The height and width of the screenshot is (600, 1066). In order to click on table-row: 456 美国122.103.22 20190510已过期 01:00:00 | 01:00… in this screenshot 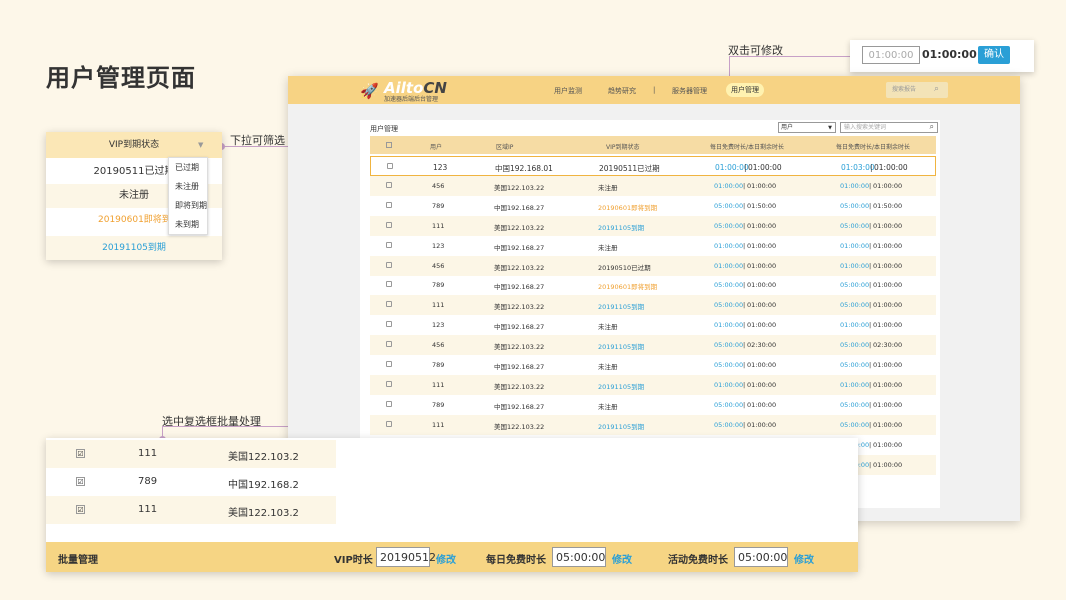, I will do `click(653, 265)`.